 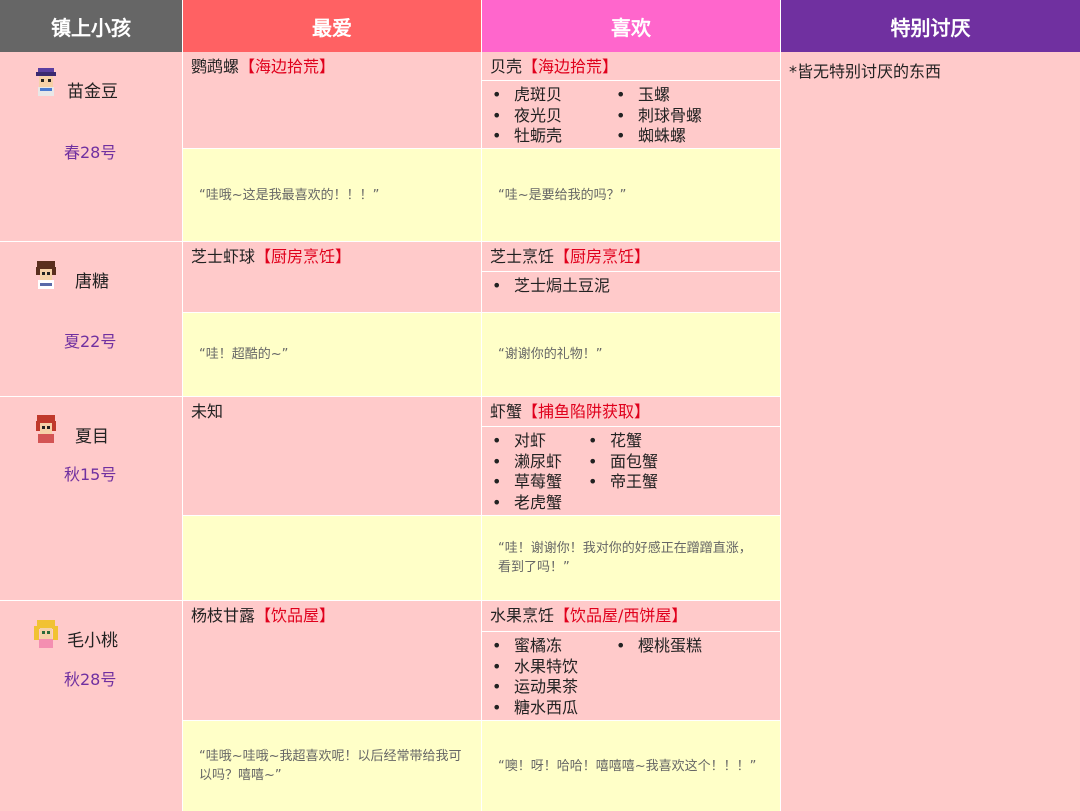 I want to click on like-quote: “谢谢你的礼物！”, so click(x=550, y=354).